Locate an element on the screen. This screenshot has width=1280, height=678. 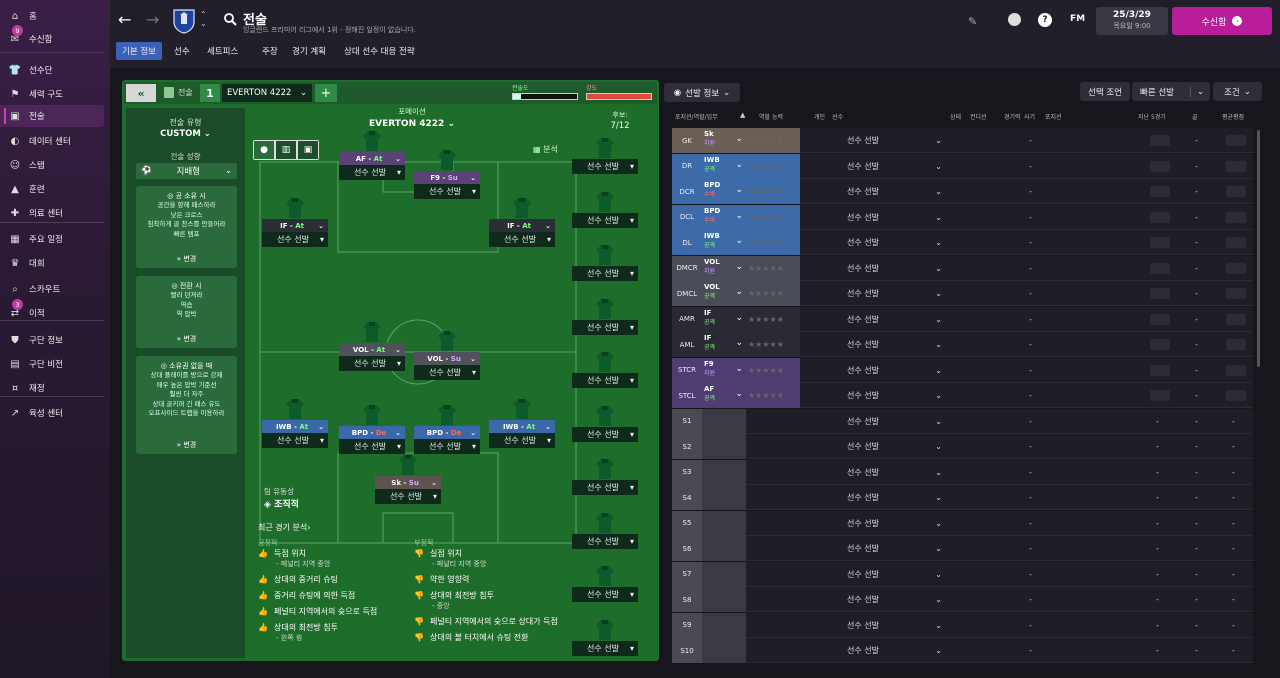
sidebar-item: ↗ 육성 센터 is located at coordinates (52, 413).